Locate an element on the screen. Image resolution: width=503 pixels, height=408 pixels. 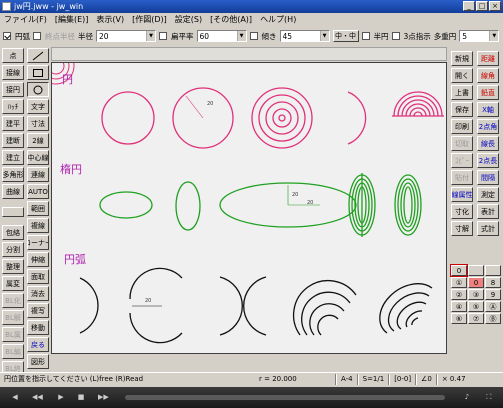
tool-attr-change: 属変 is located at coordinates (13, 283).